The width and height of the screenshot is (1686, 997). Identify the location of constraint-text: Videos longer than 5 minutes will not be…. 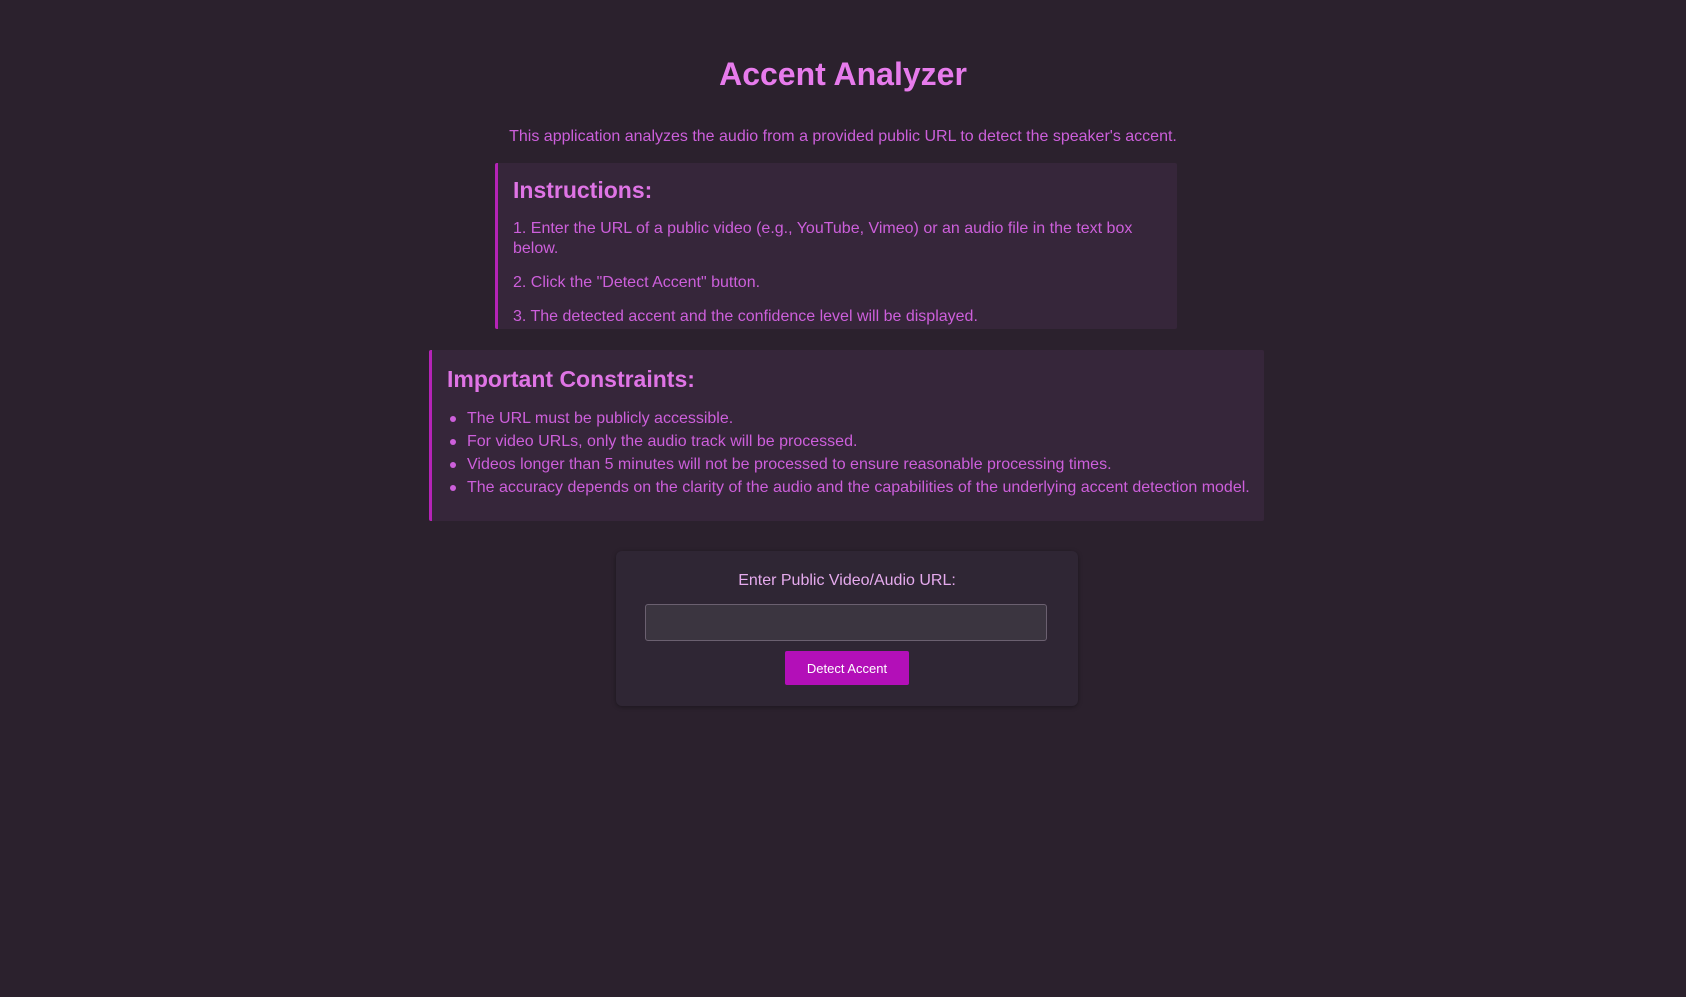
(789, 464).